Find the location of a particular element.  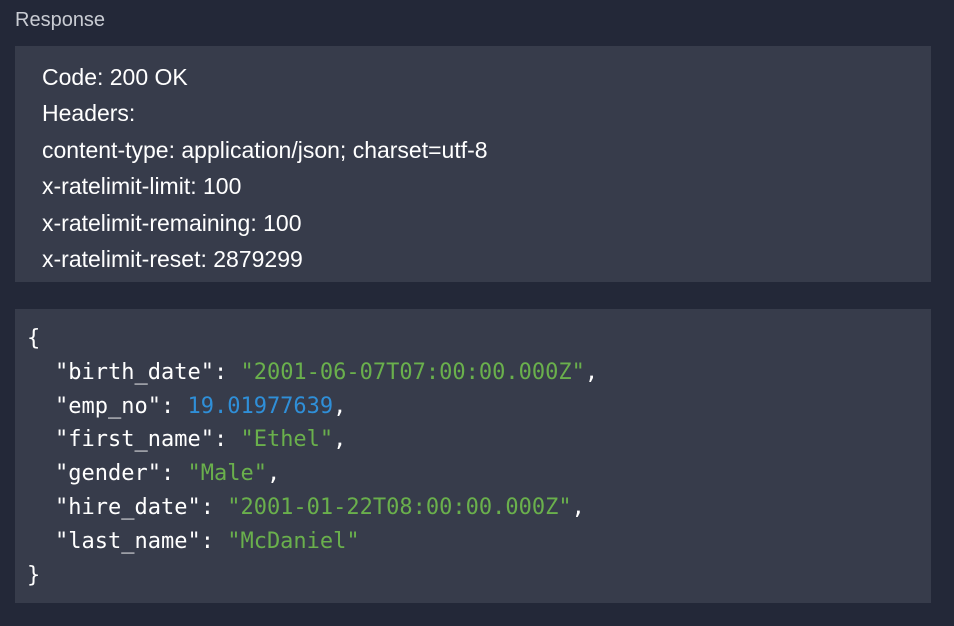

json-field-emp-no: "emp_no": 19.01977639, is located at coordinates (479, 407).